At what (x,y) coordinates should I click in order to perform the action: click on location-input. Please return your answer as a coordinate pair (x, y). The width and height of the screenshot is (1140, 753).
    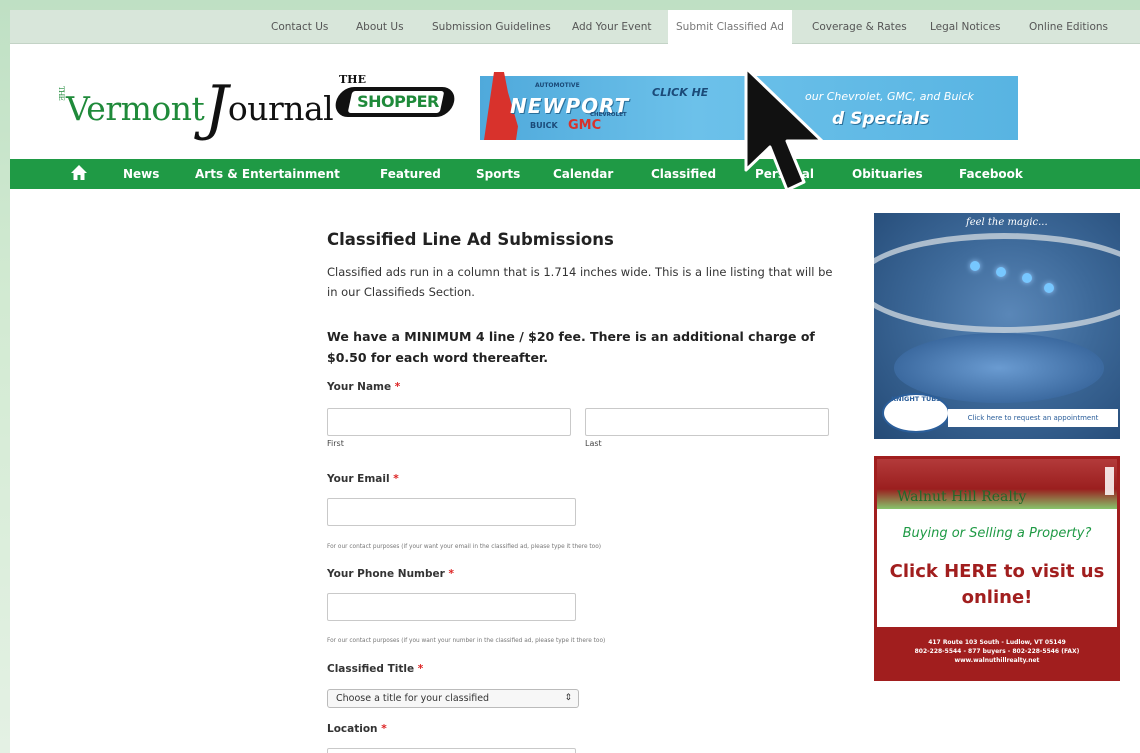
    Looking at the image, I should click on (451, 750).